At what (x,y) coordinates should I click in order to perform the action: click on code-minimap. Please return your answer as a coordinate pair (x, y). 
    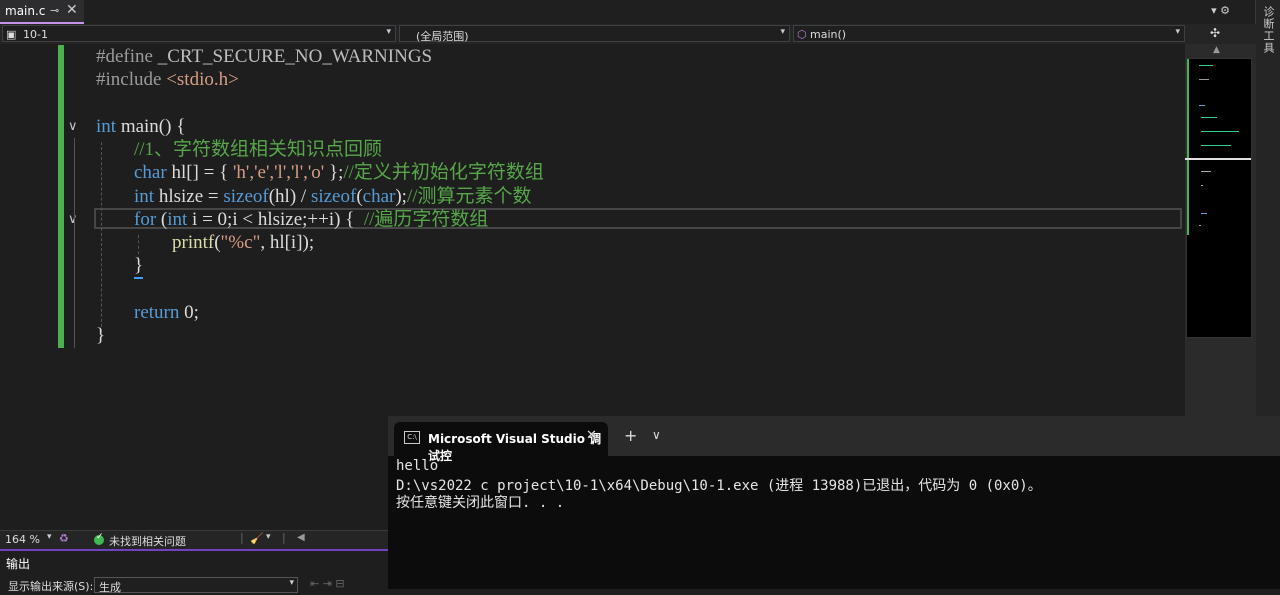
    Looking at the image, I should click on (1218, 198).